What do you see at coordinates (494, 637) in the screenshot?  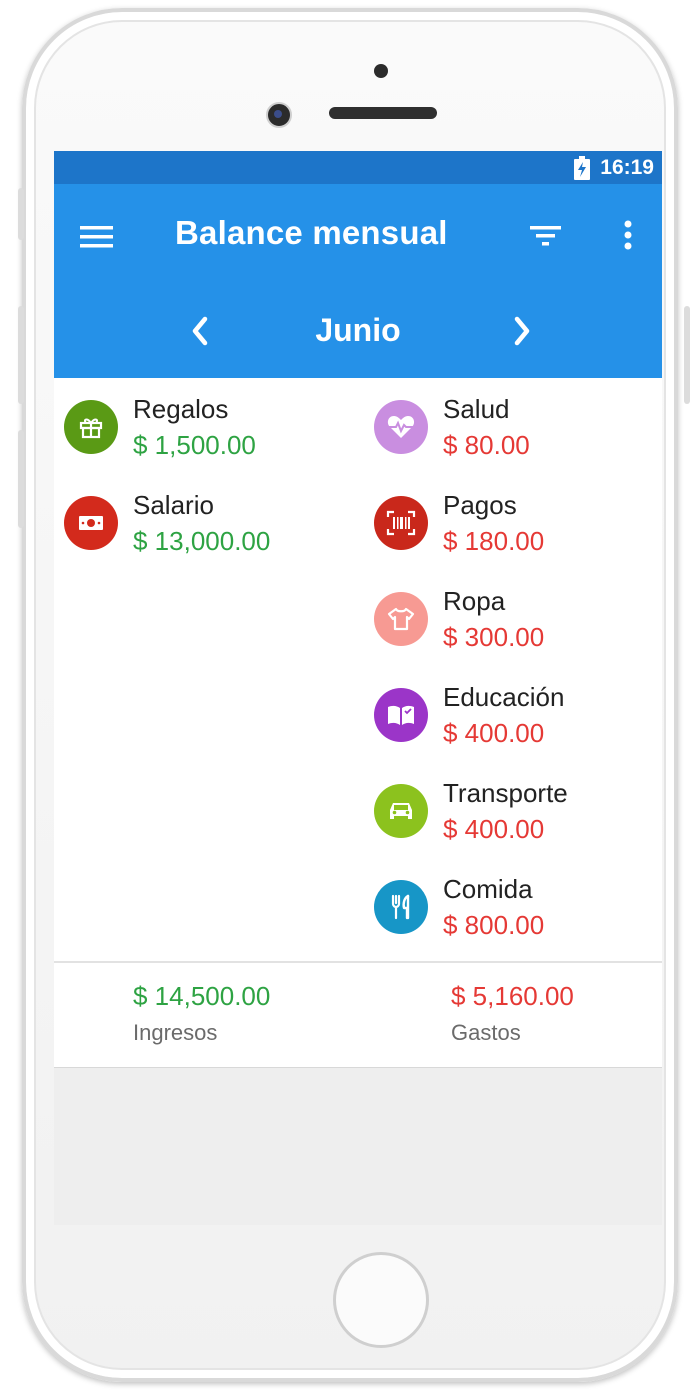 I see `item-amount: $ 300.00` at bounding box center [494, 637].